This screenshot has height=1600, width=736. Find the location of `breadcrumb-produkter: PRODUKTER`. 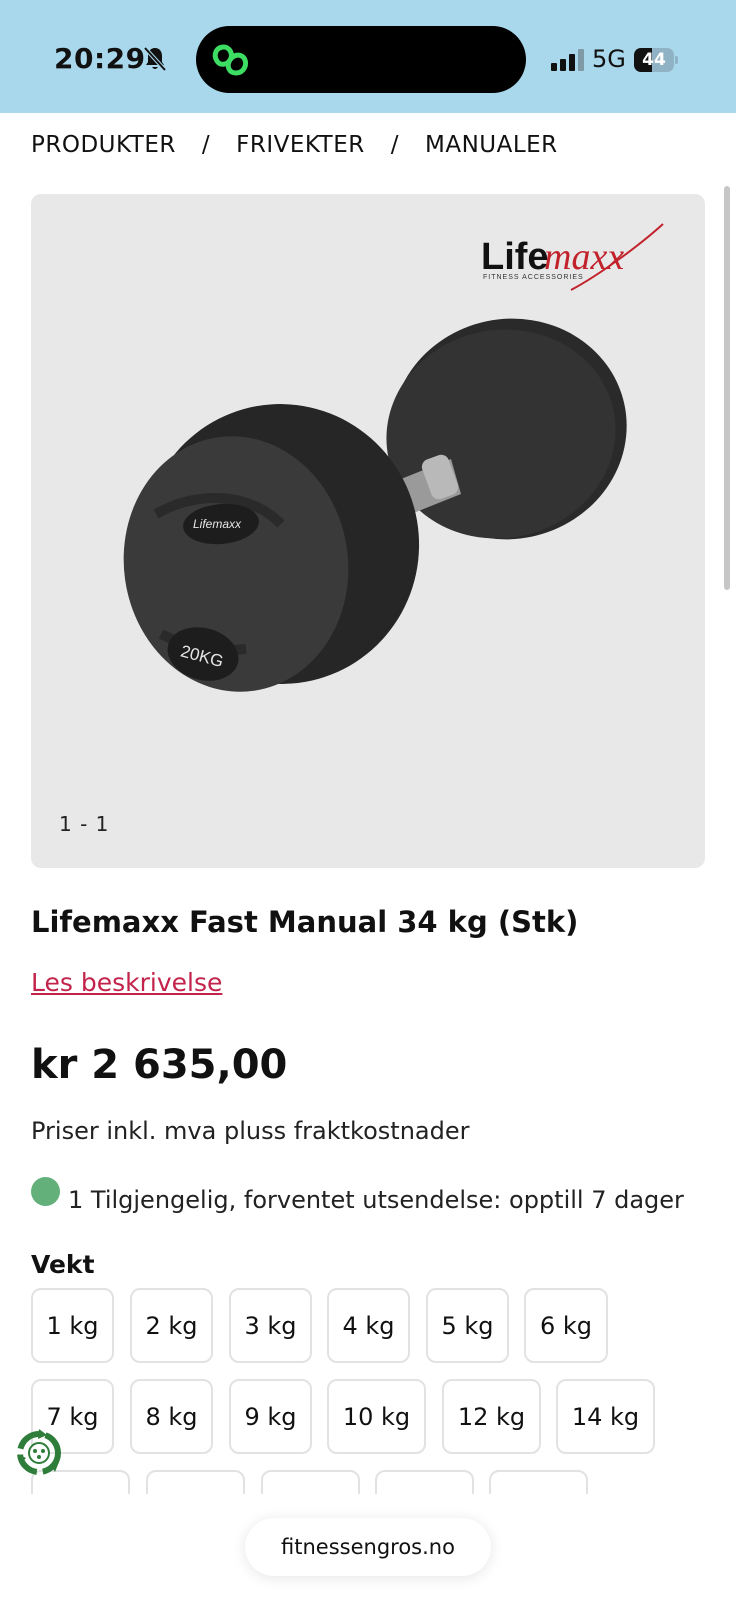

breadcrumb-produkter: PRODUKTER is located at coordinates (103, 145).